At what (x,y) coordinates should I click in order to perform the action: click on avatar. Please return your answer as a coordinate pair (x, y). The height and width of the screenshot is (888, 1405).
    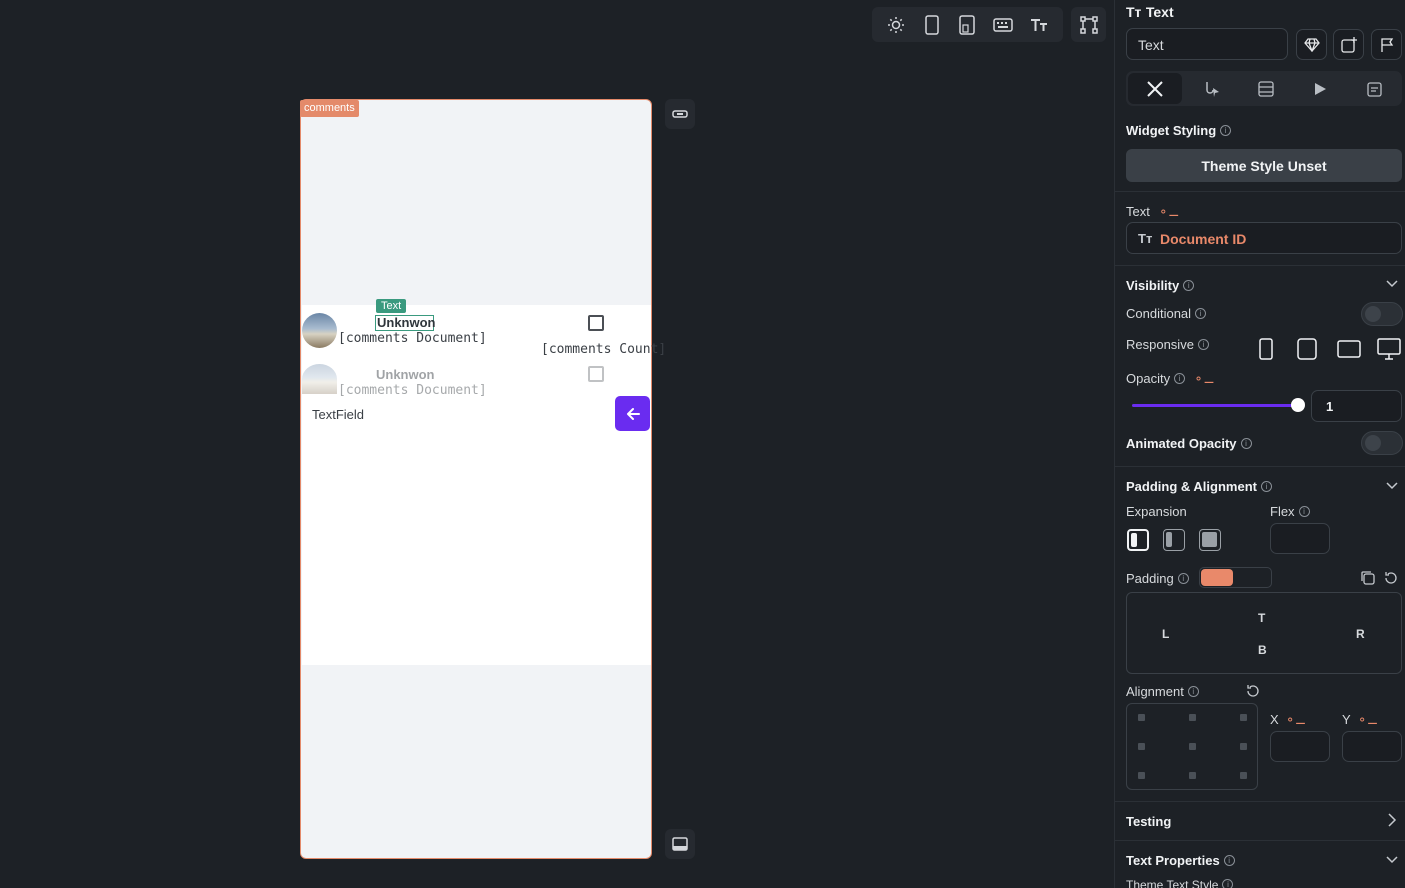
    Looking at the image, I should click on (319, 379).